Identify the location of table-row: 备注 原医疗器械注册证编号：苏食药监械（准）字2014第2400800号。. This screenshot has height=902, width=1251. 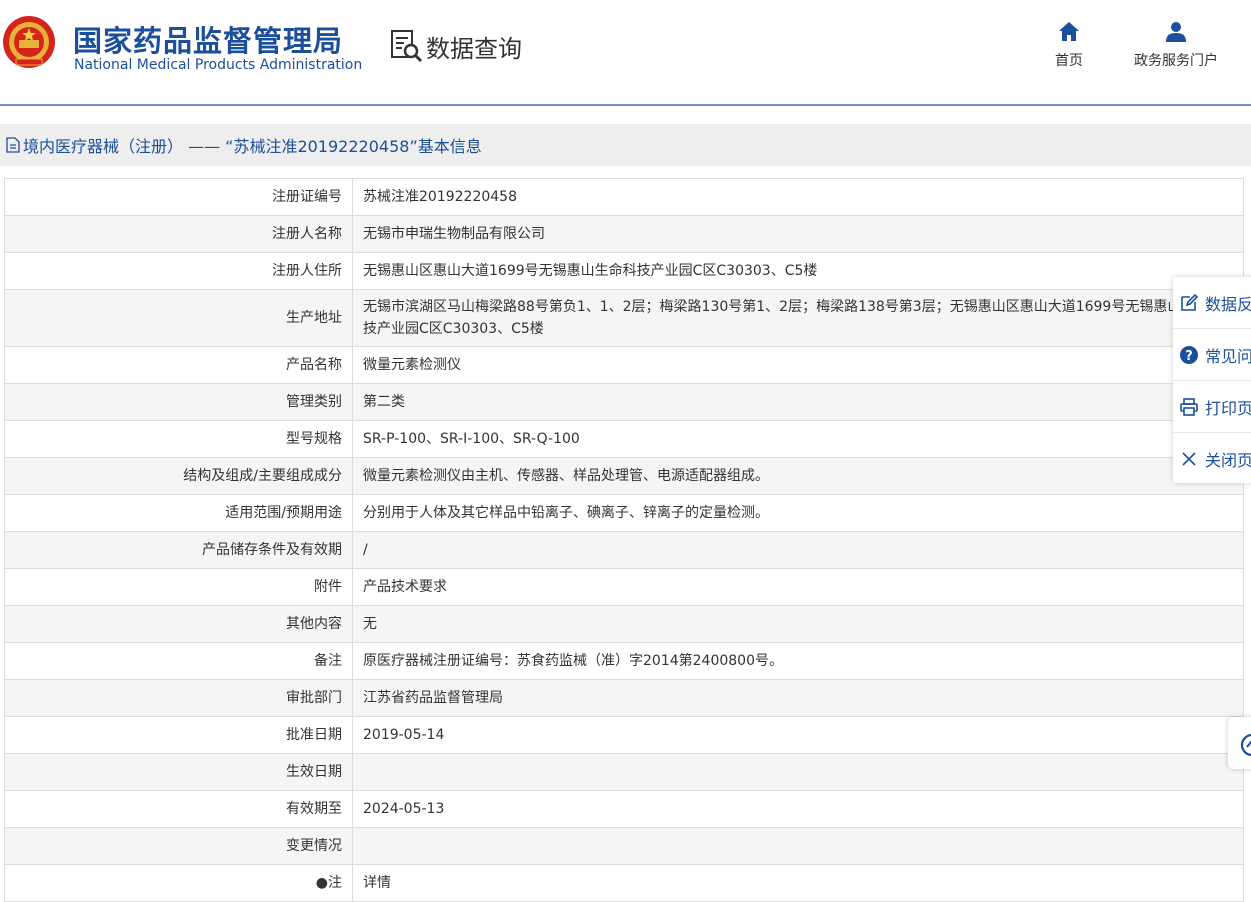
(624, 661).